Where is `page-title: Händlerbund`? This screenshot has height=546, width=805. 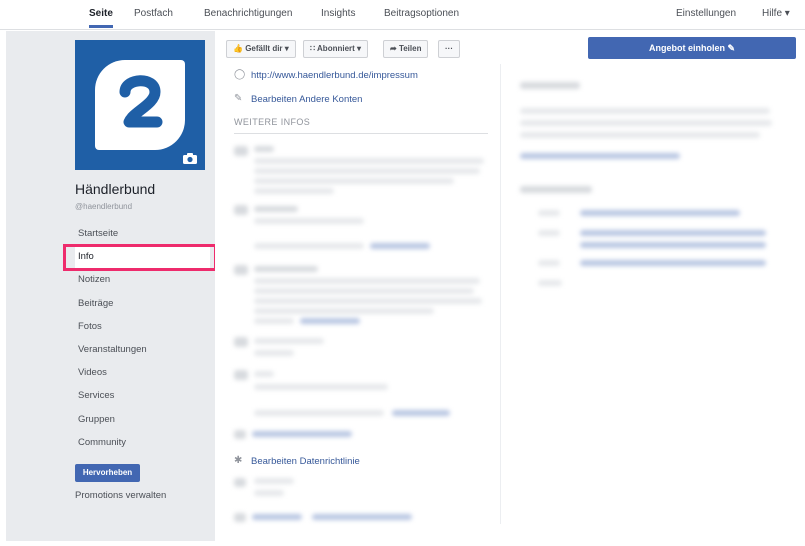 page-title: Händlerbund is located at coordinates (115, 189).